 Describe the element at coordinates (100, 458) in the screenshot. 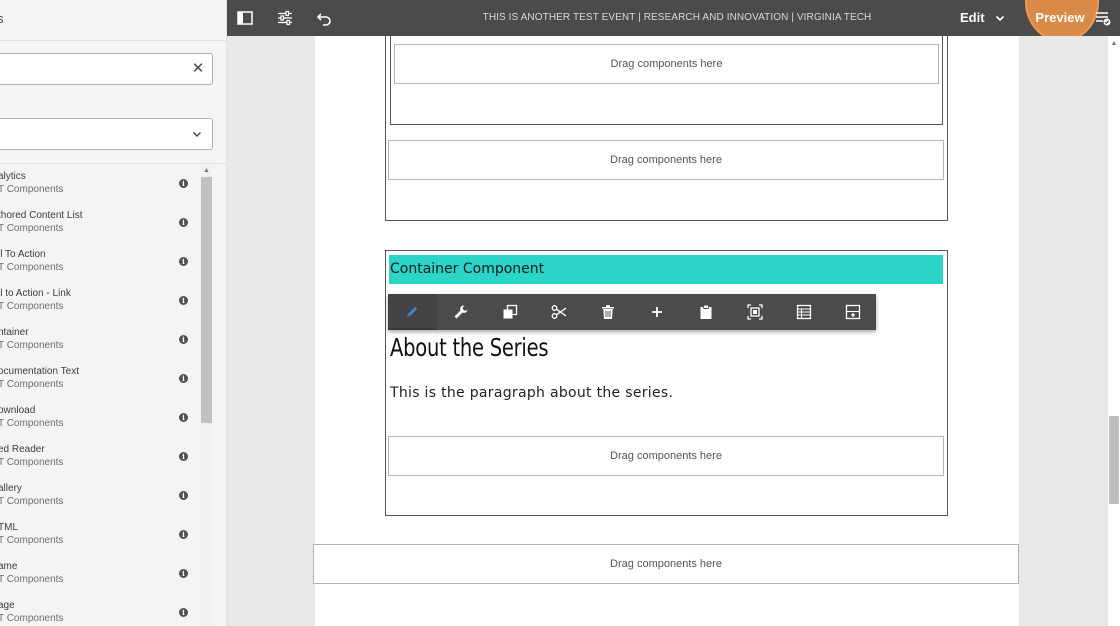

I see `list-item: ed Reader T Components i` at that location.